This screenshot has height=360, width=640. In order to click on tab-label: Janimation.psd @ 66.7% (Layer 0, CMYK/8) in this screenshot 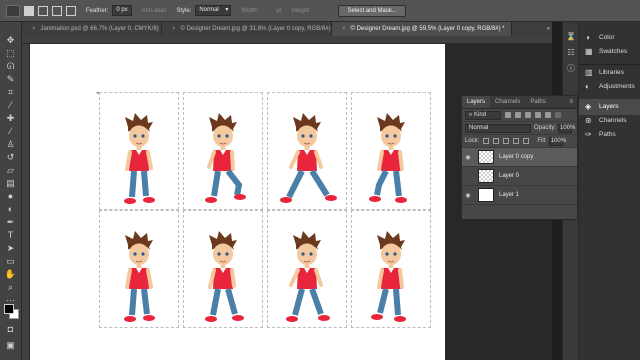, I will do `click(99, 29)`.